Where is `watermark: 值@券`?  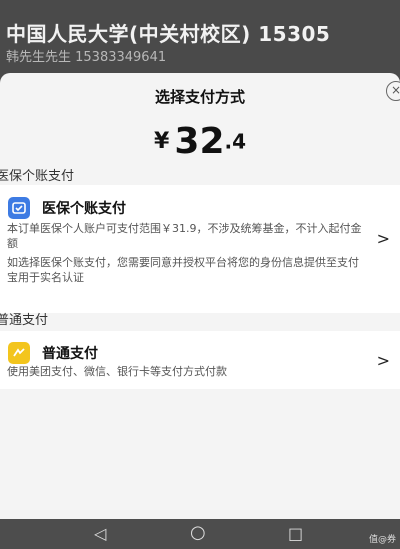
watermark: 值@券 is located at coordinates (382, 540).